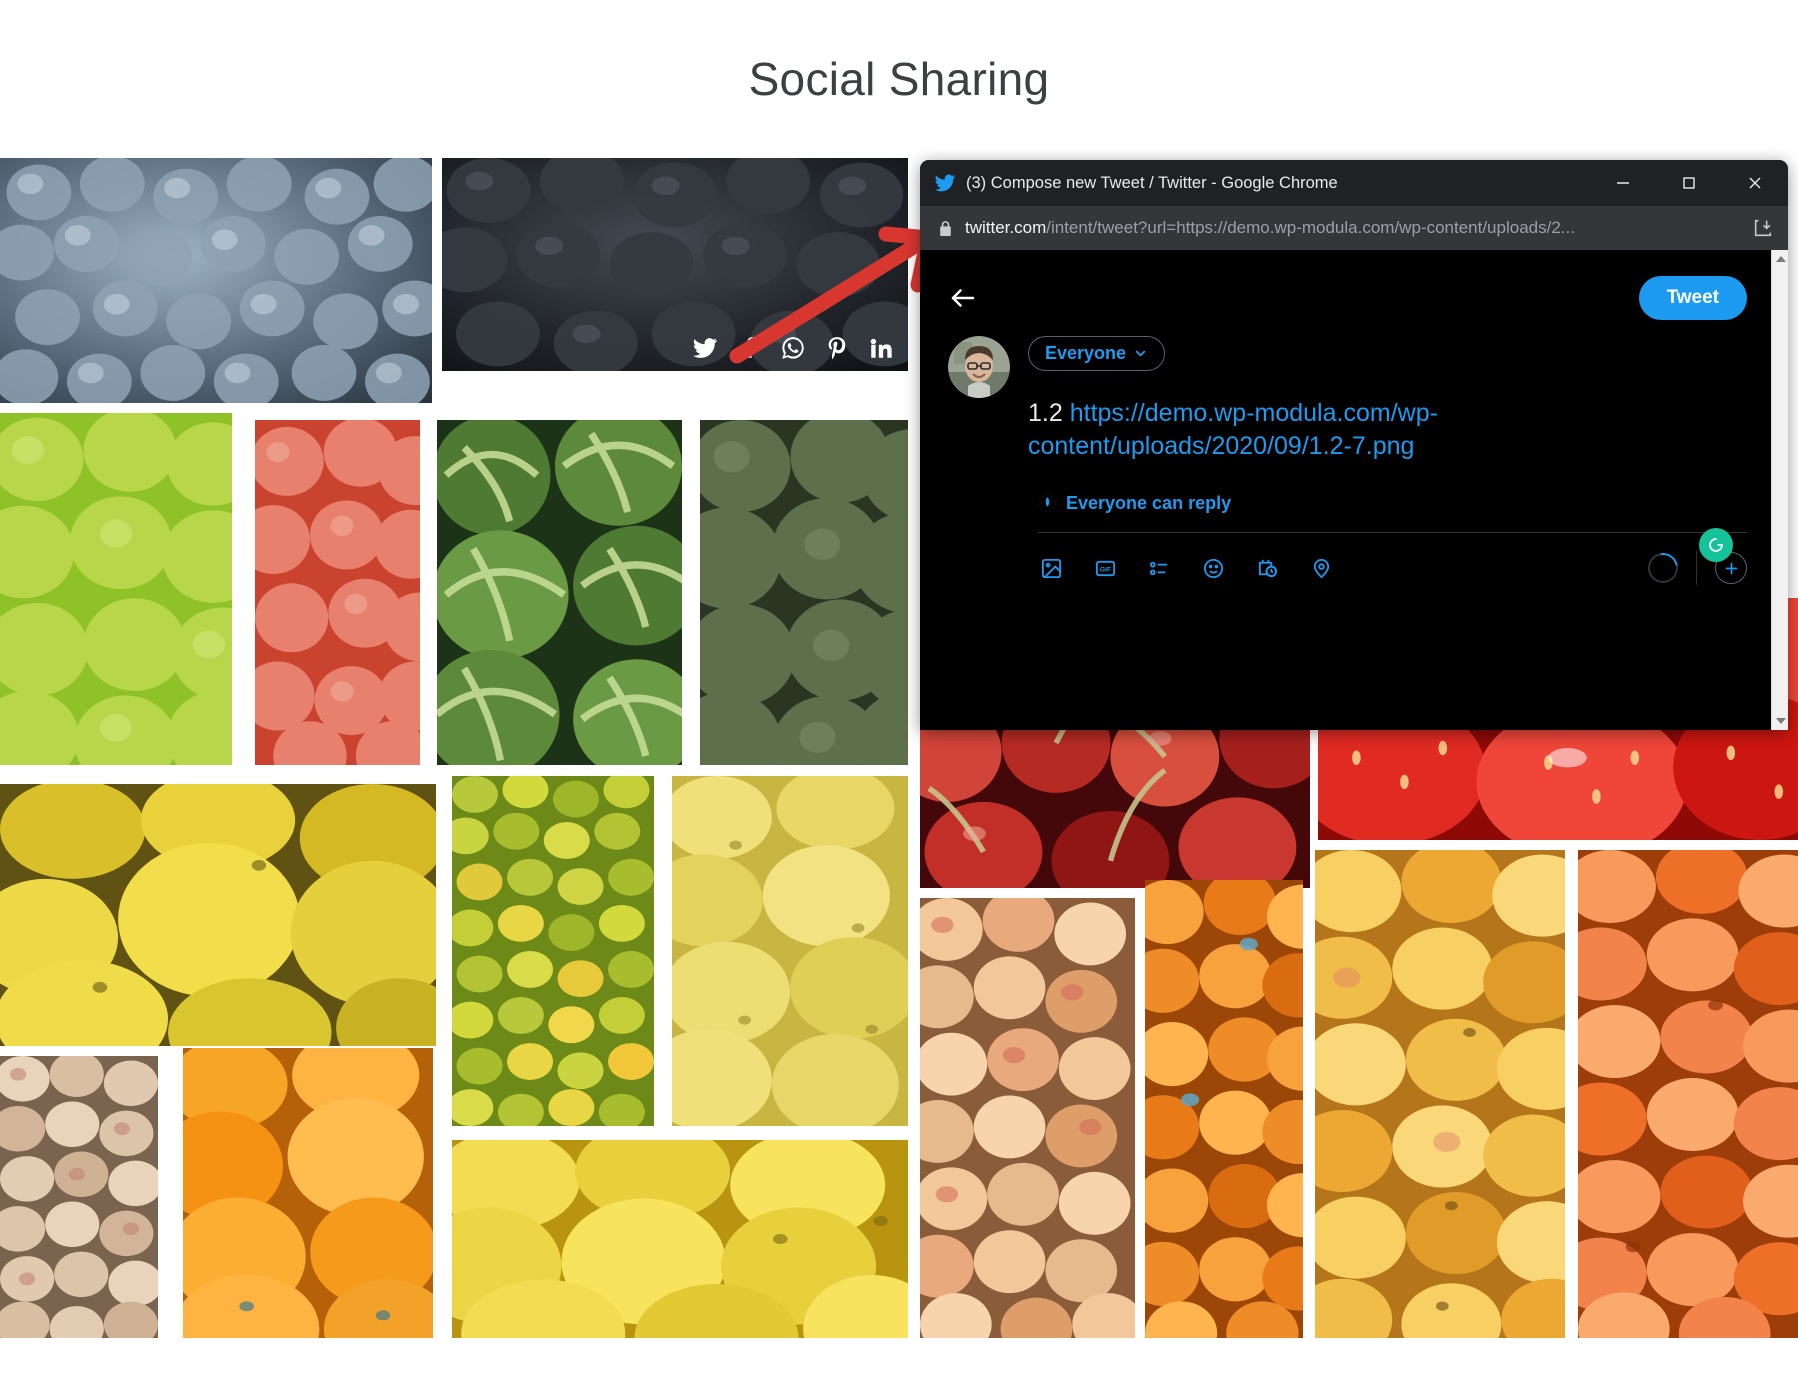 The width and height of the screenshot is (1798, 1389). Describe the element at coordinates (705, 348) in the screenshot. I see `twitter-icon` at that location.